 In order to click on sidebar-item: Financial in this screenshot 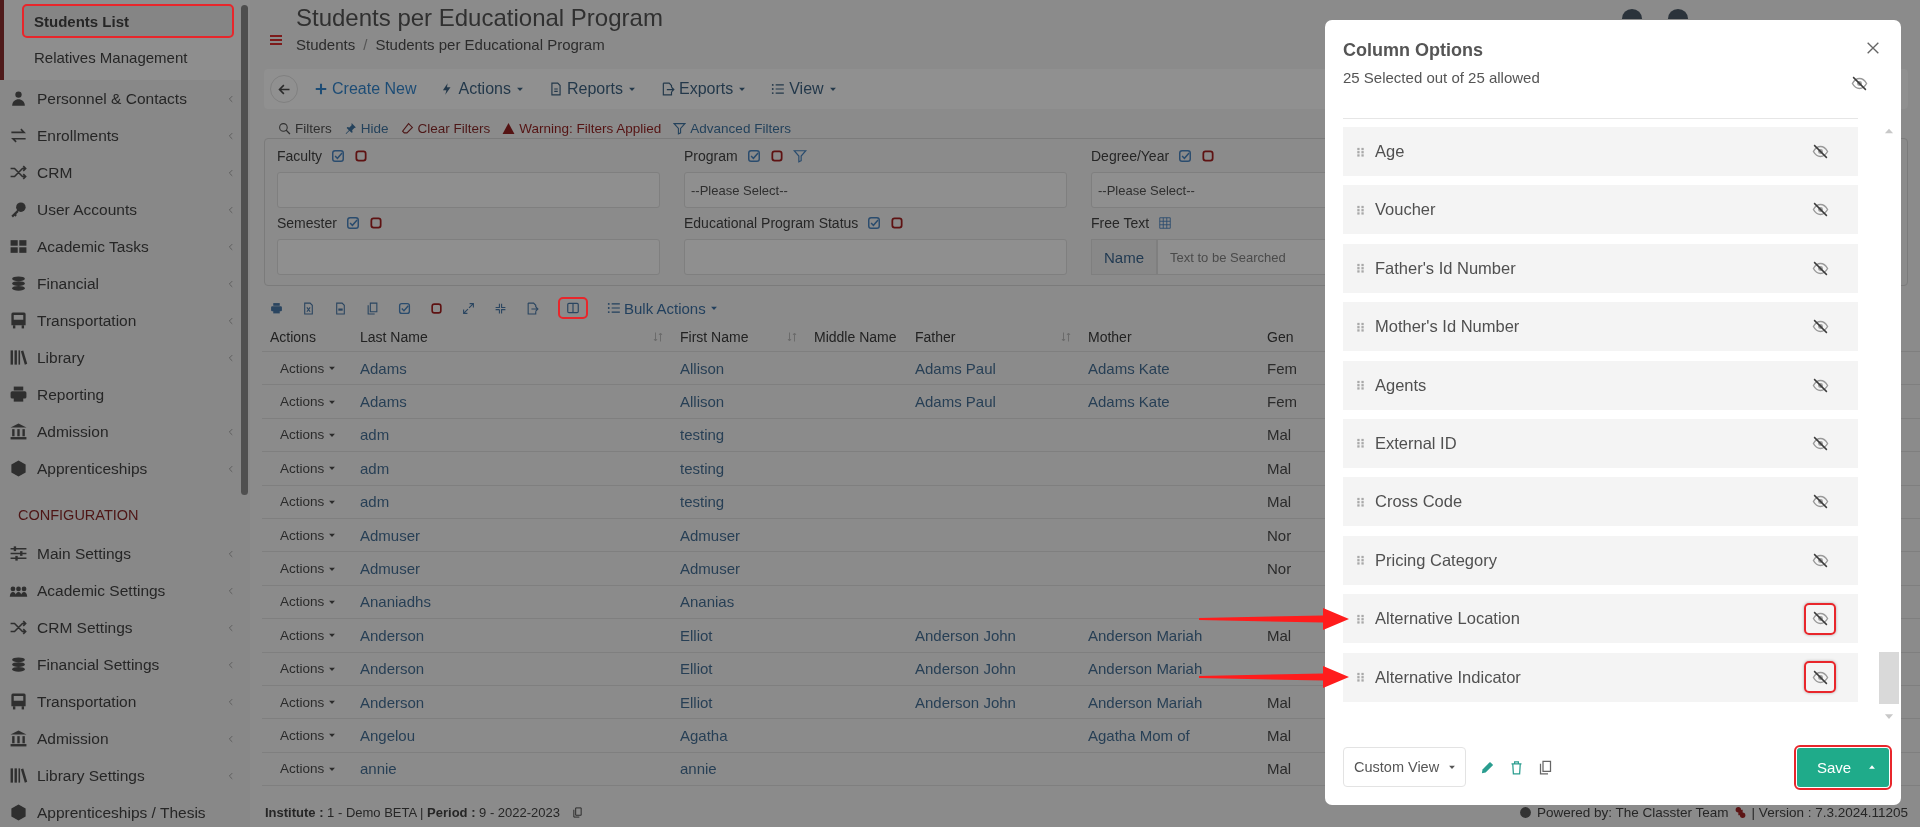, I will do `click(125, 283)`.